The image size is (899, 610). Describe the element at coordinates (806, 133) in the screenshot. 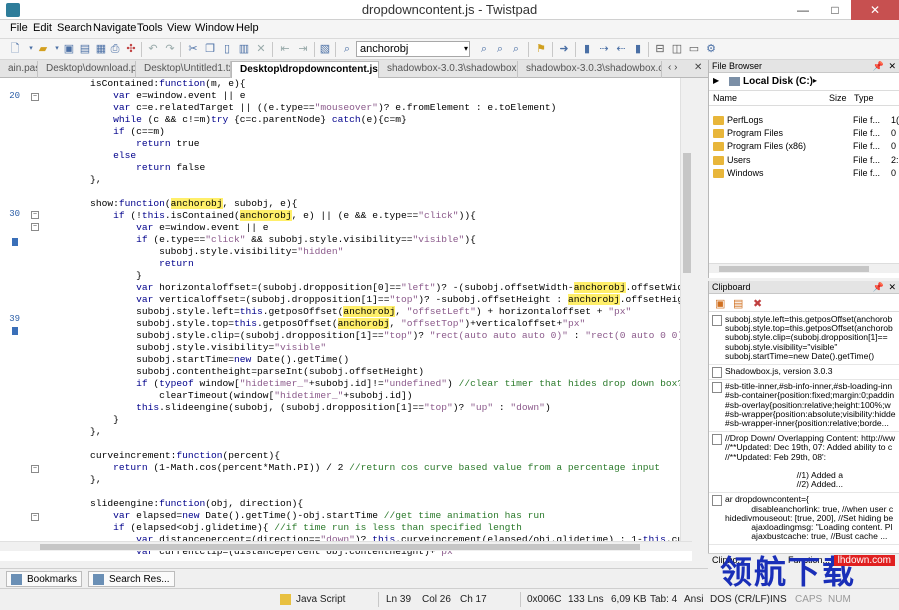

I see `list-item: Program Files File f... 0` at that location.